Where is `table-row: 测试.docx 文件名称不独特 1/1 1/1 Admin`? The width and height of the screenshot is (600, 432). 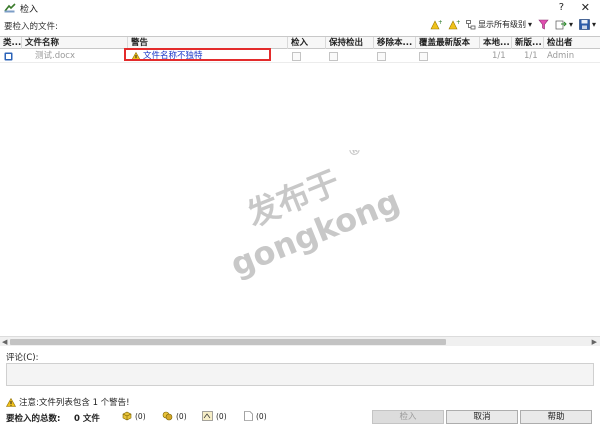
table-row: 测试.docx 文件名称不独特 1/1 1/1 Admin is located at coordinates (300, 56).